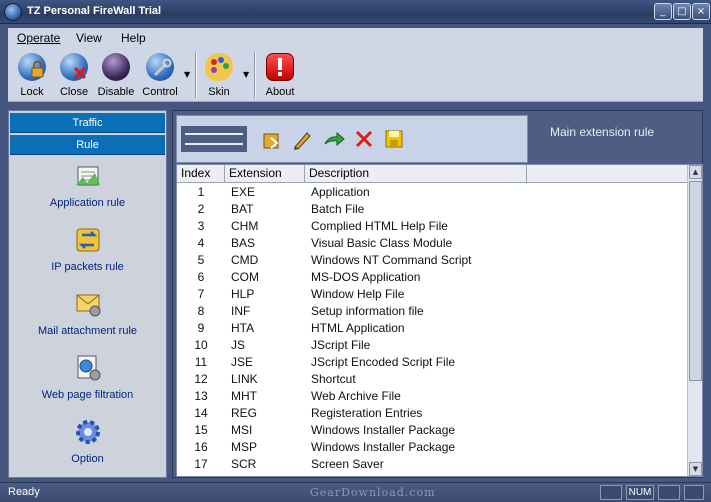 Image resolution: width=711 pixels, height=502 pixels. What do you see at coordinates (196, 75) in the screenshot?
I see `toolbar-separator` at bounding box center [196, 75].